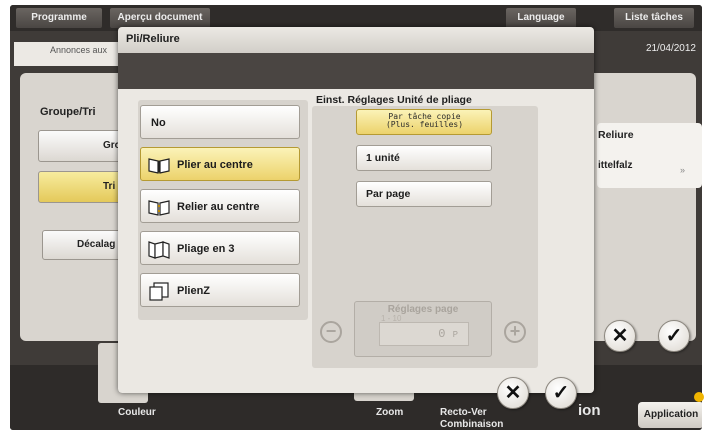  What do you see at coordinates (674, 336) in the screenshot?
I see `bg-ok-button: ✓` at bounding box center [674, 336].